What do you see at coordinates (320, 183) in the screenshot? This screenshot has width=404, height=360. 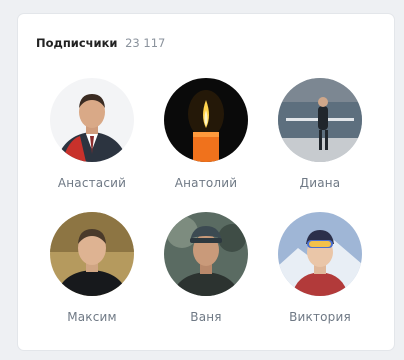 I see `follower-name-3: Диана` at bounding box center [320, 183].